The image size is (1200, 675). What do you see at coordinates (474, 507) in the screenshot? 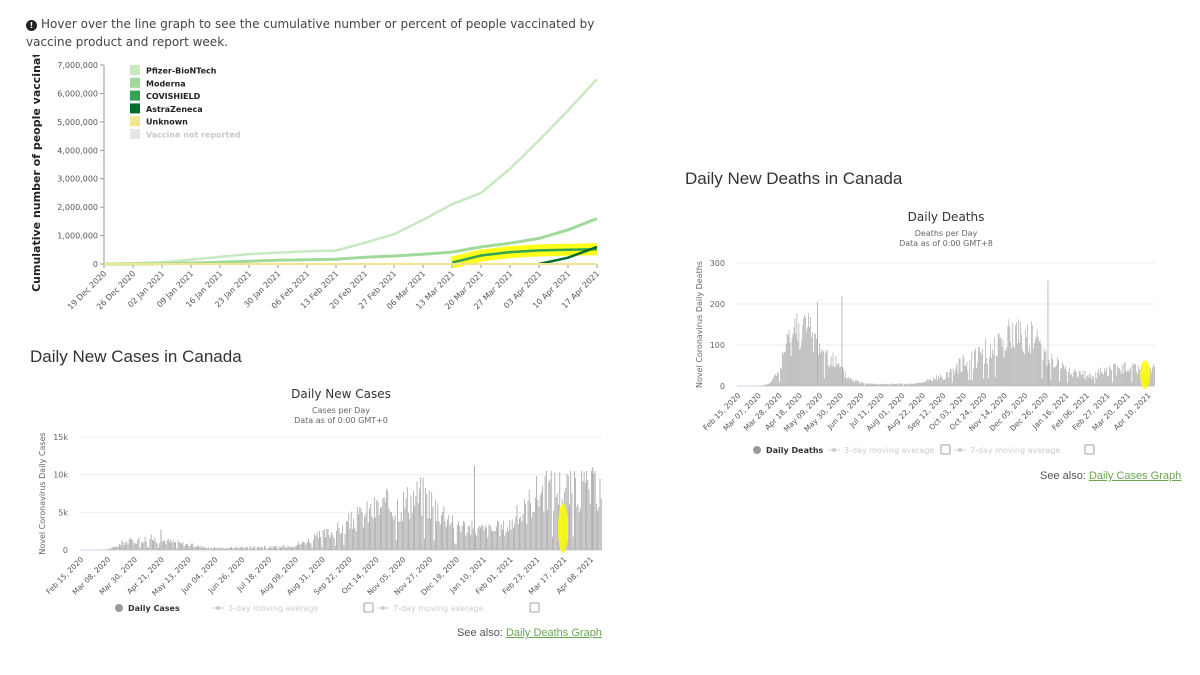
I see `bar-peak` at bounding box center [474, 507].